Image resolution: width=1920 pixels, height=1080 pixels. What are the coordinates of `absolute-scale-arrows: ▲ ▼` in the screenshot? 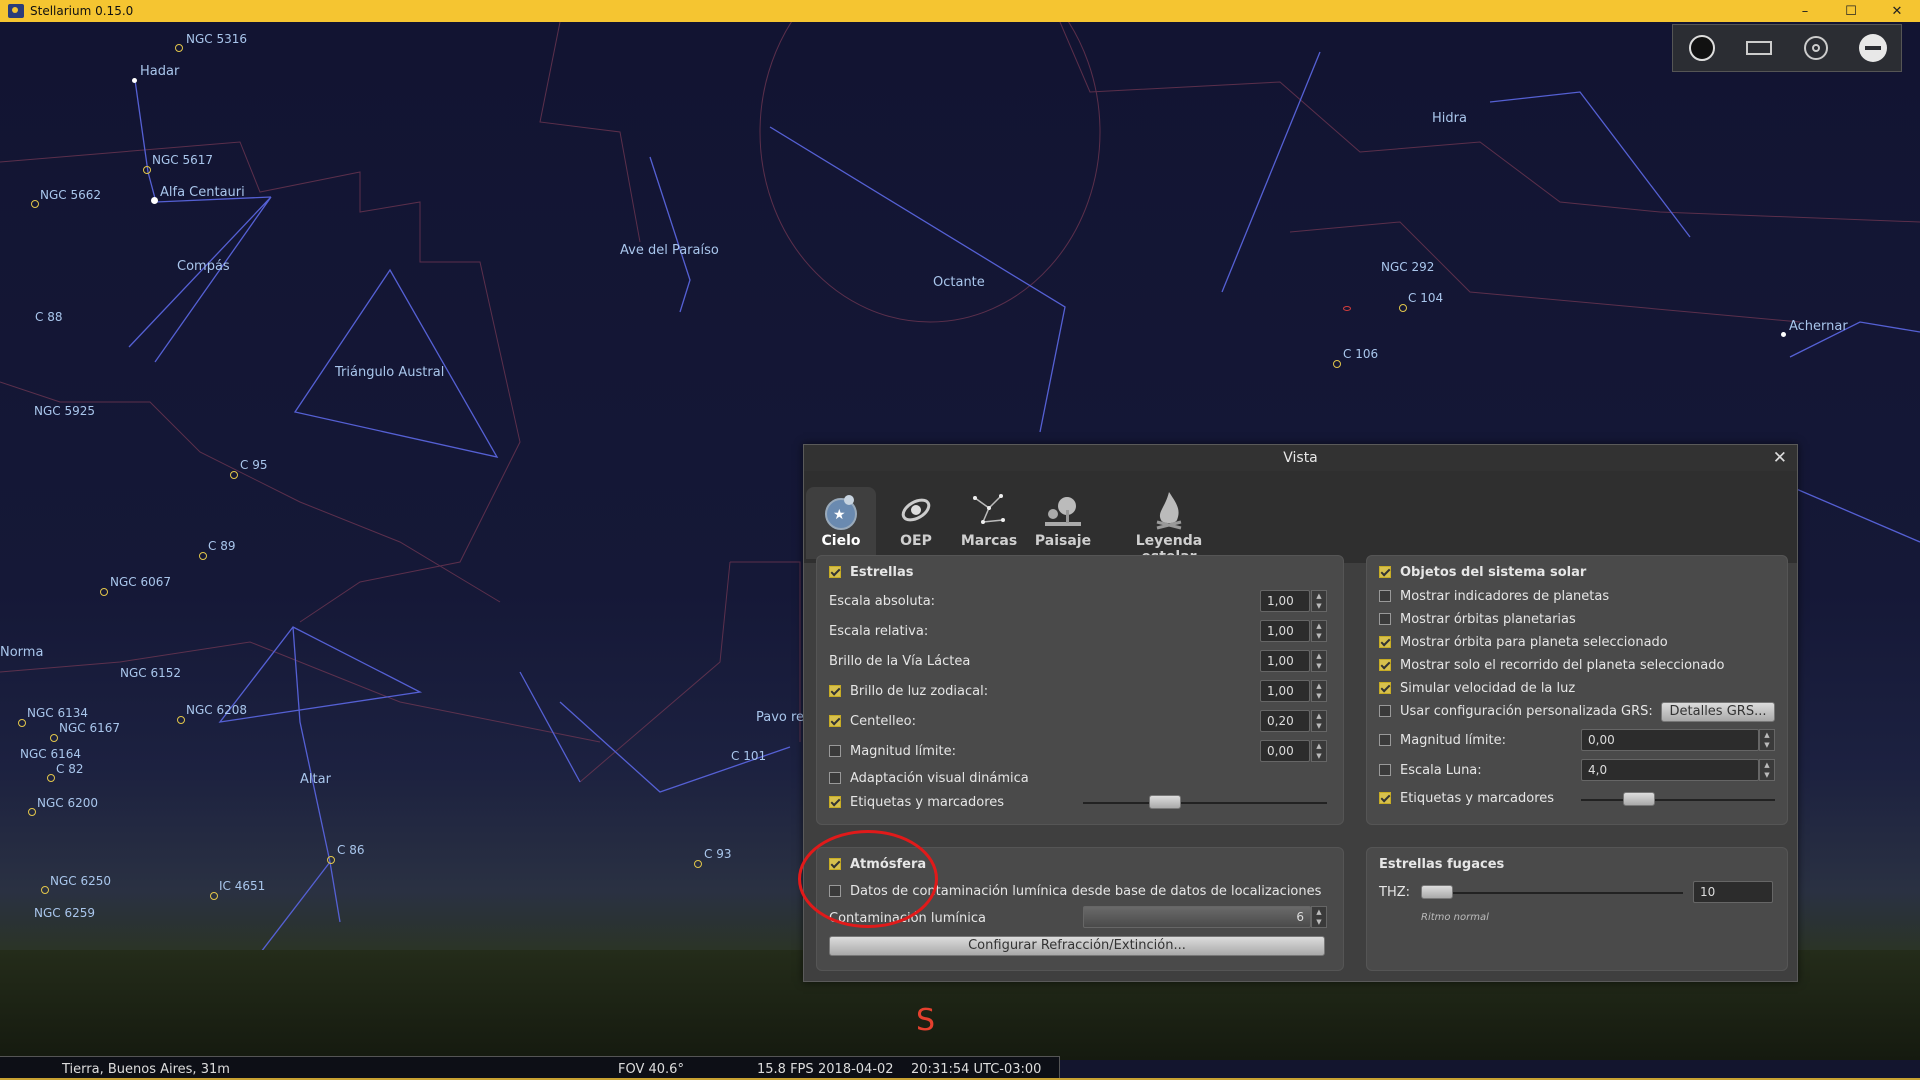 It's located at (1319, 601).